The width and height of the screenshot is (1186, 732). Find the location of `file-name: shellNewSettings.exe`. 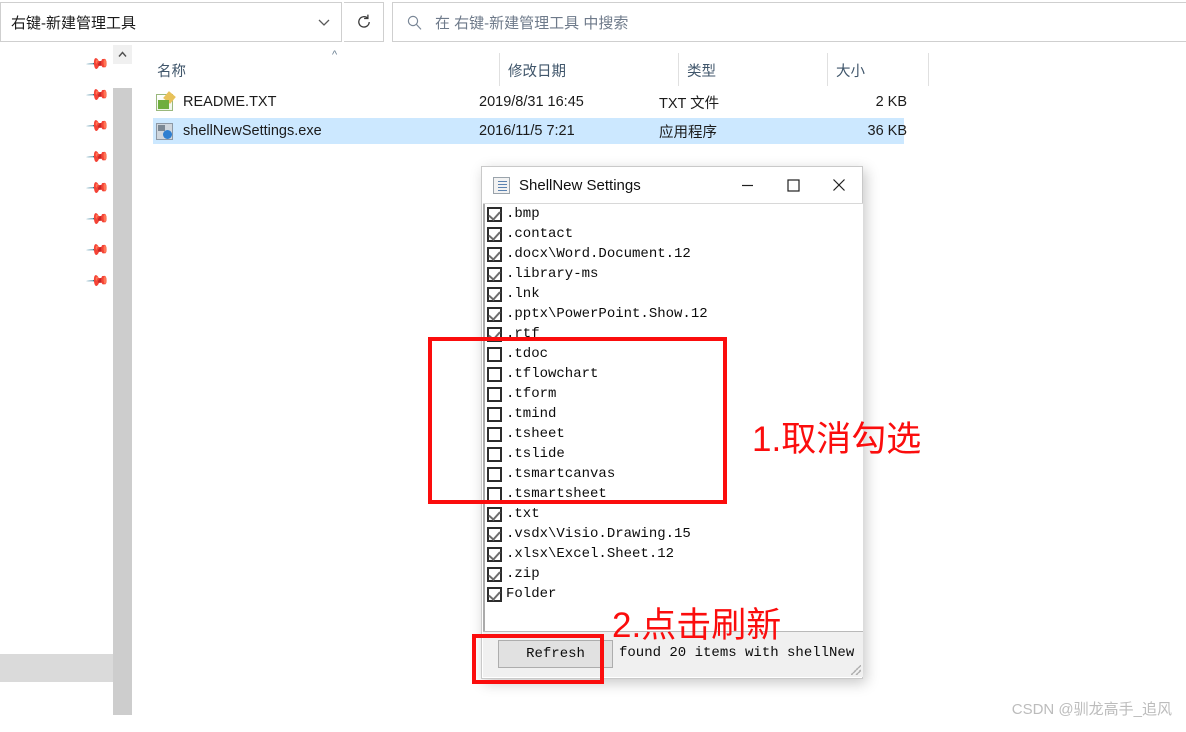

file-name: shellNewSettings.exe is located at coordinates (252, 131).